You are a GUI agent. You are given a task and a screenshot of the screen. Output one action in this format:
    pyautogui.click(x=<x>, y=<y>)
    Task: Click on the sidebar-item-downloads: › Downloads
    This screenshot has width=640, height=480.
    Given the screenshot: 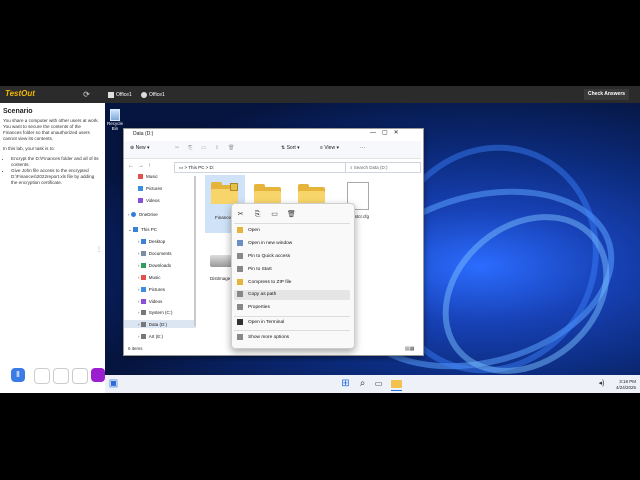 What is the action you would take?
    pyautogui.click(x=154, y=266)
    